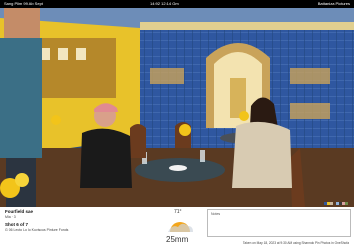 The height and width of the screenshot is (249, 354). Describe the element at coordinates (178, 212) in the screenshot. I see `weather-temperature: 71°` at that location.